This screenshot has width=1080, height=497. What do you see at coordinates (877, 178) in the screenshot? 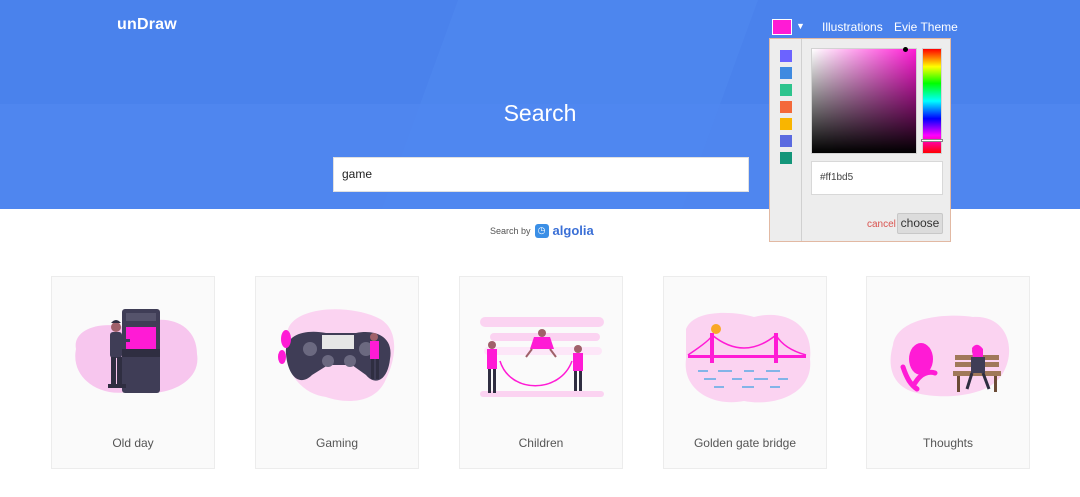
I see `hex-input: #ff1bd5` at bounding box center [877, 178].